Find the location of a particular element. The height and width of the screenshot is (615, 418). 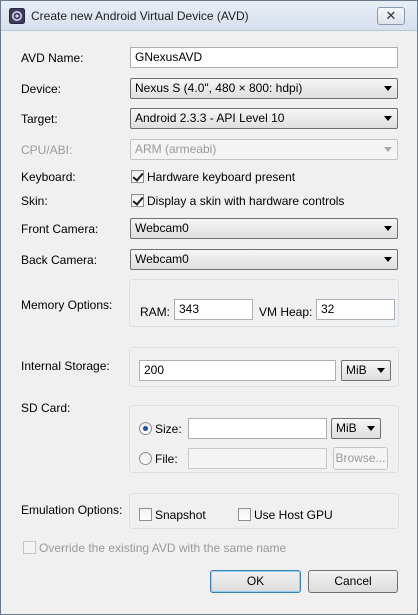

back-camera-select: Webcam0 is located at coordinates (264, 259).